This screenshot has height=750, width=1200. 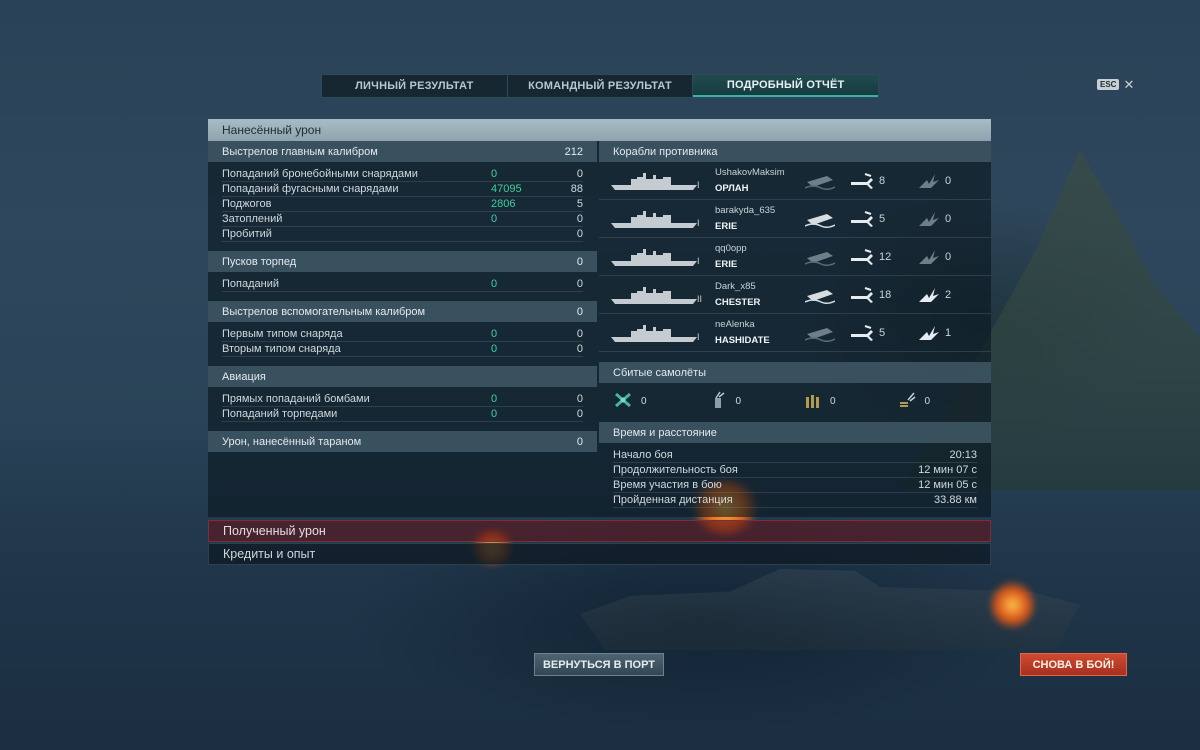 What do you see at coordinates (786, 86) in the screenshot?
I see `tab-detailed-report: ПОДРОБНЫЙ ОТЧЁТ` at bounding box center [786, 86].